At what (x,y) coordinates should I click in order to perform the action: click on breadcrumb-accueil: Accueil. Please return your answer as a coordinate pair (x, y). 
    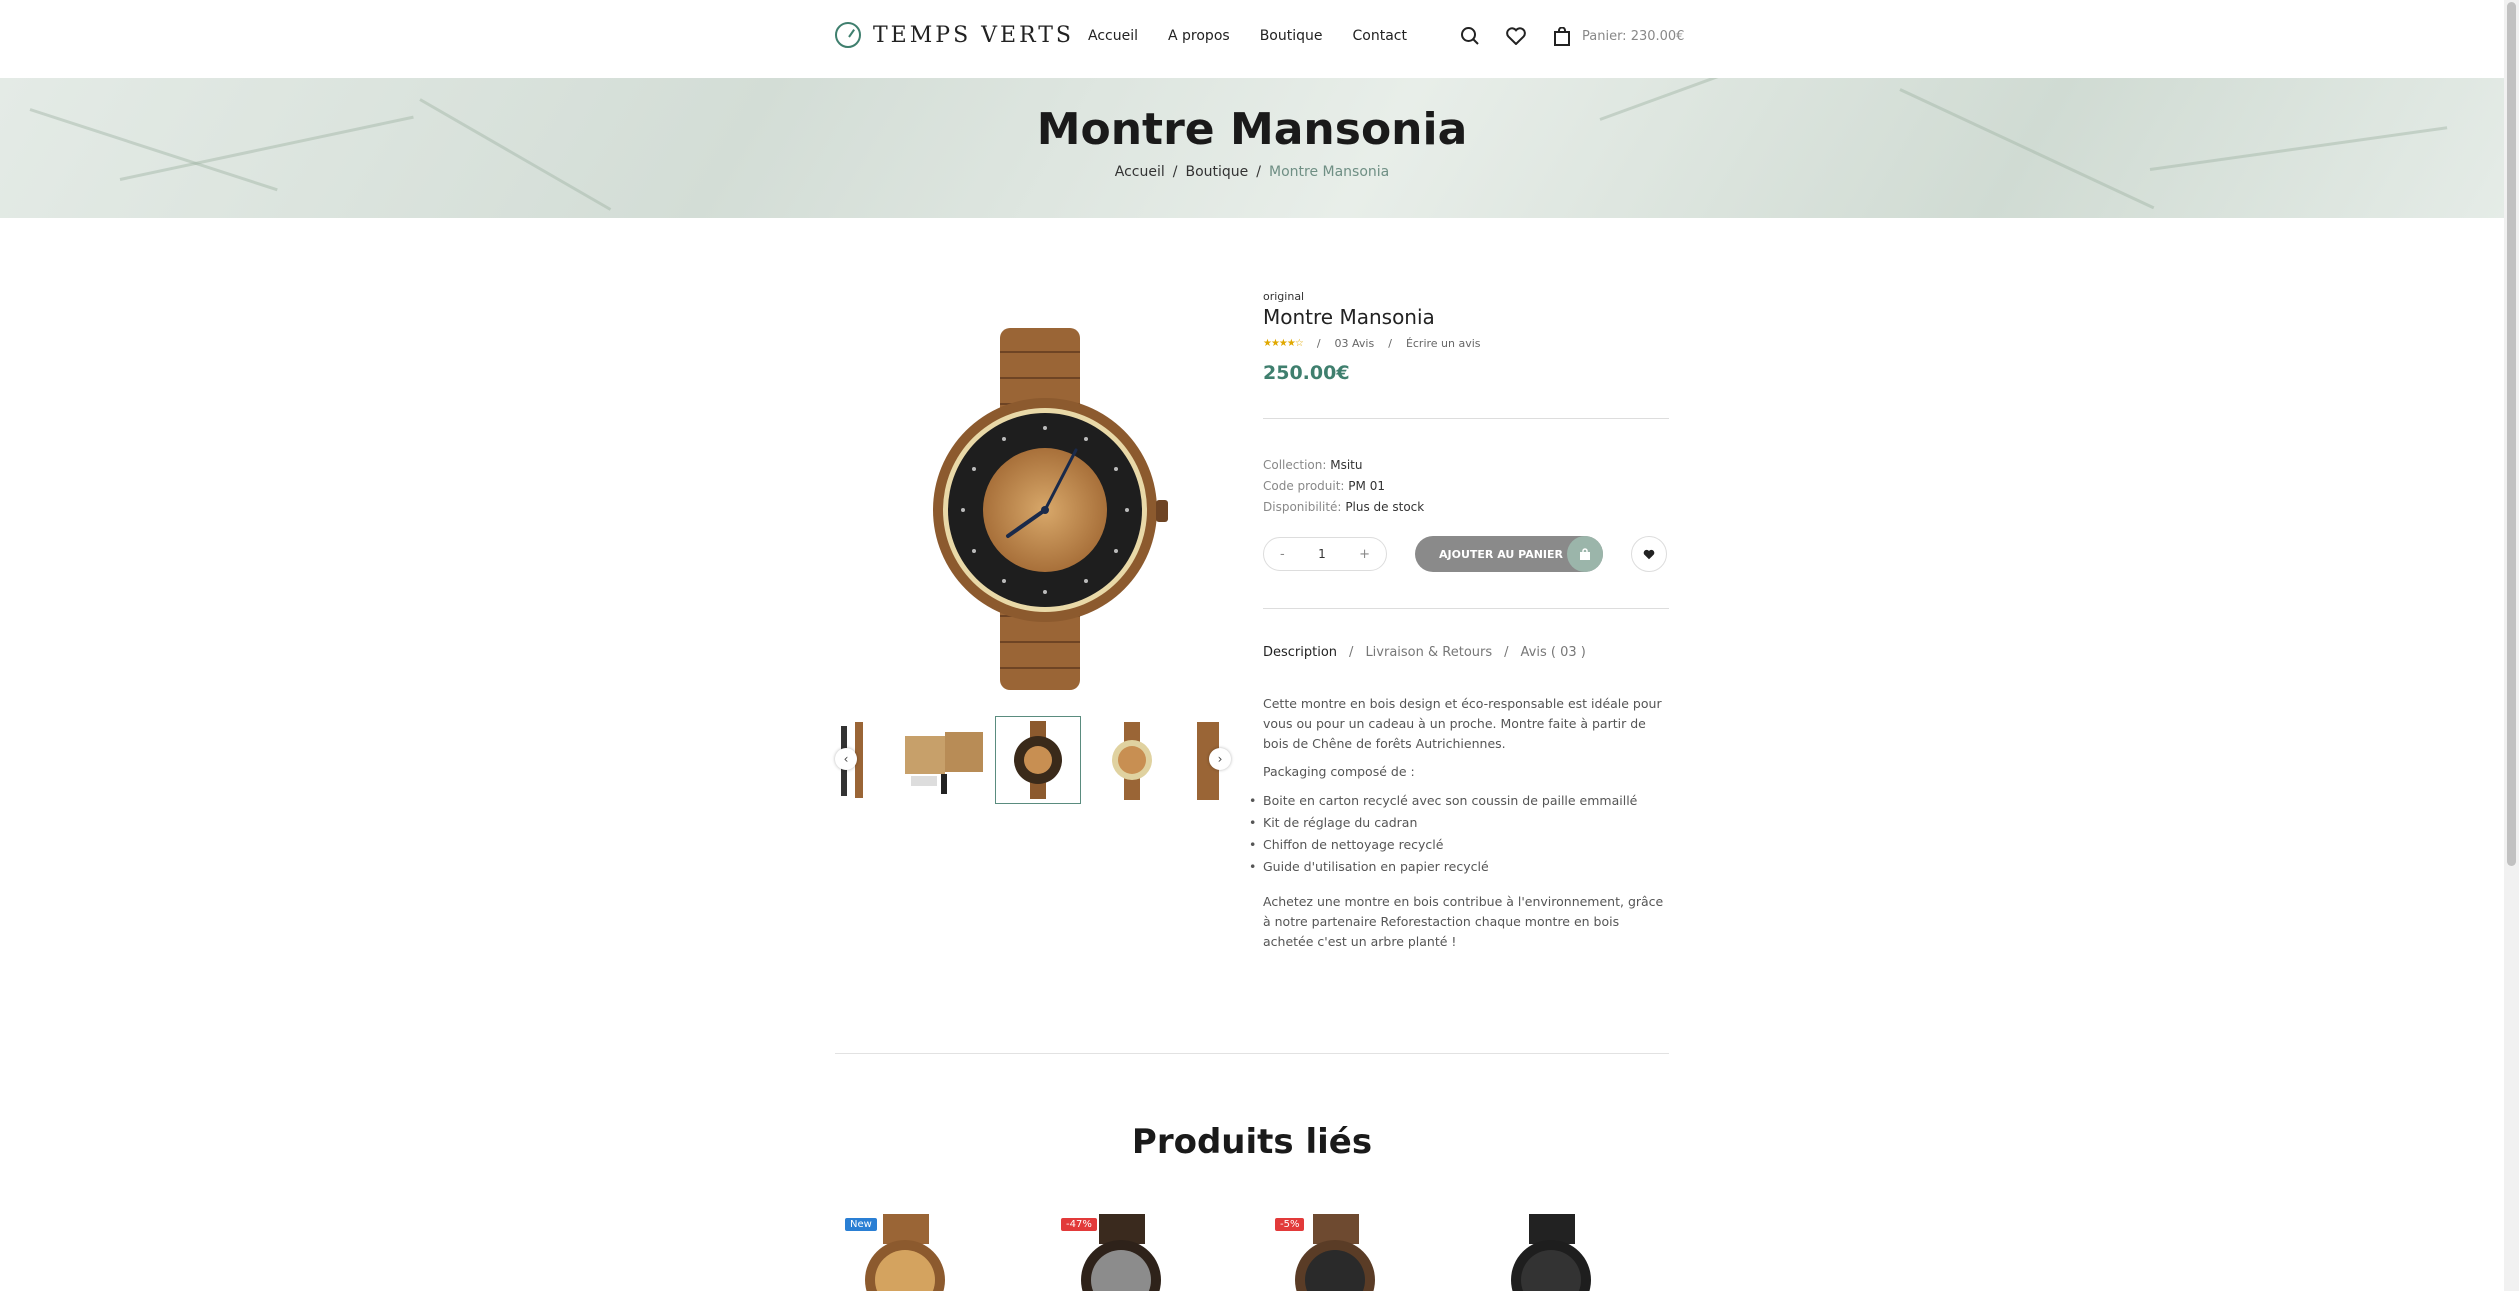
    Looking at the image, I should click on (1140, 172).